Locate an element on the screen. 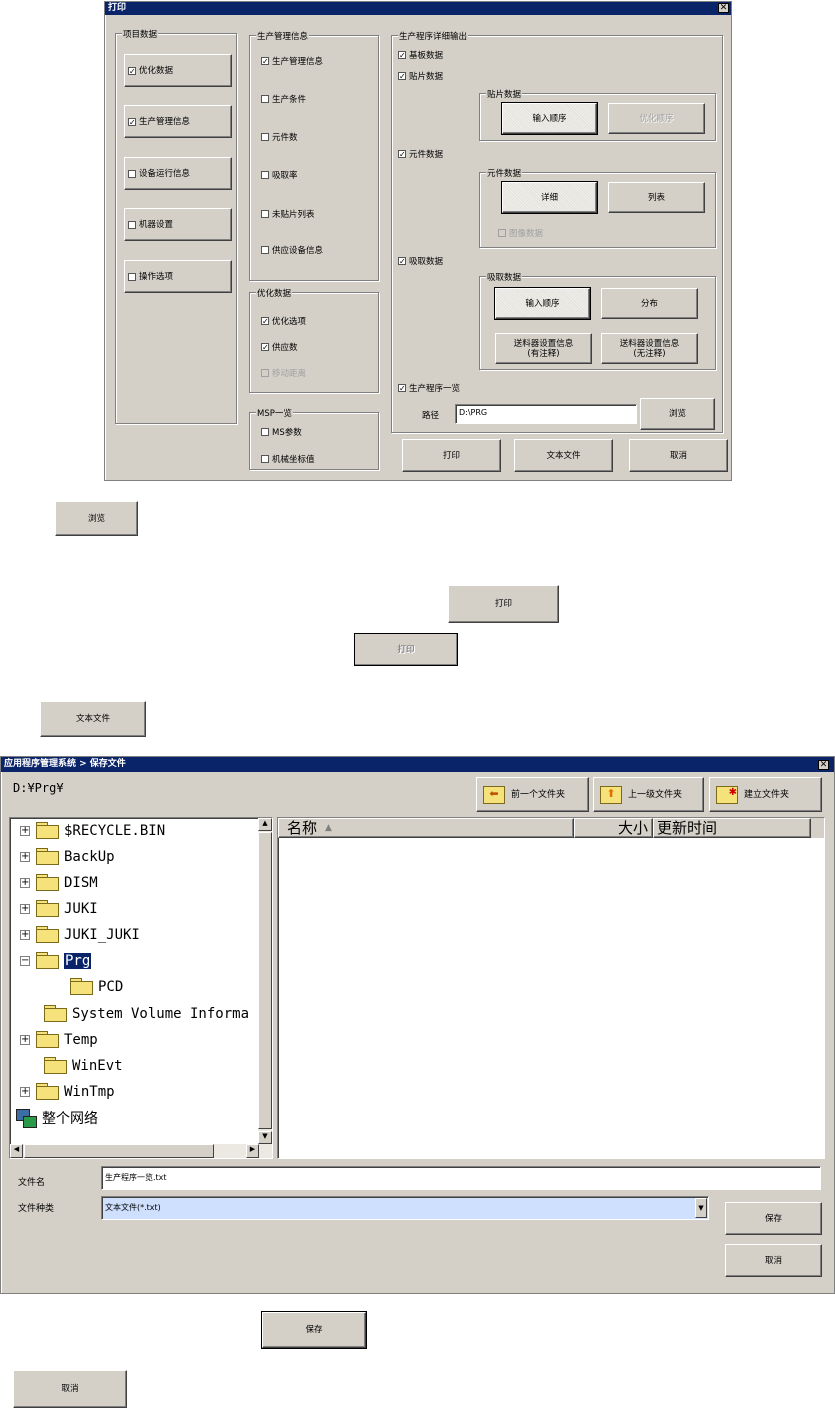  component-detail-button: 详细 is located at coordinates (549, 197).